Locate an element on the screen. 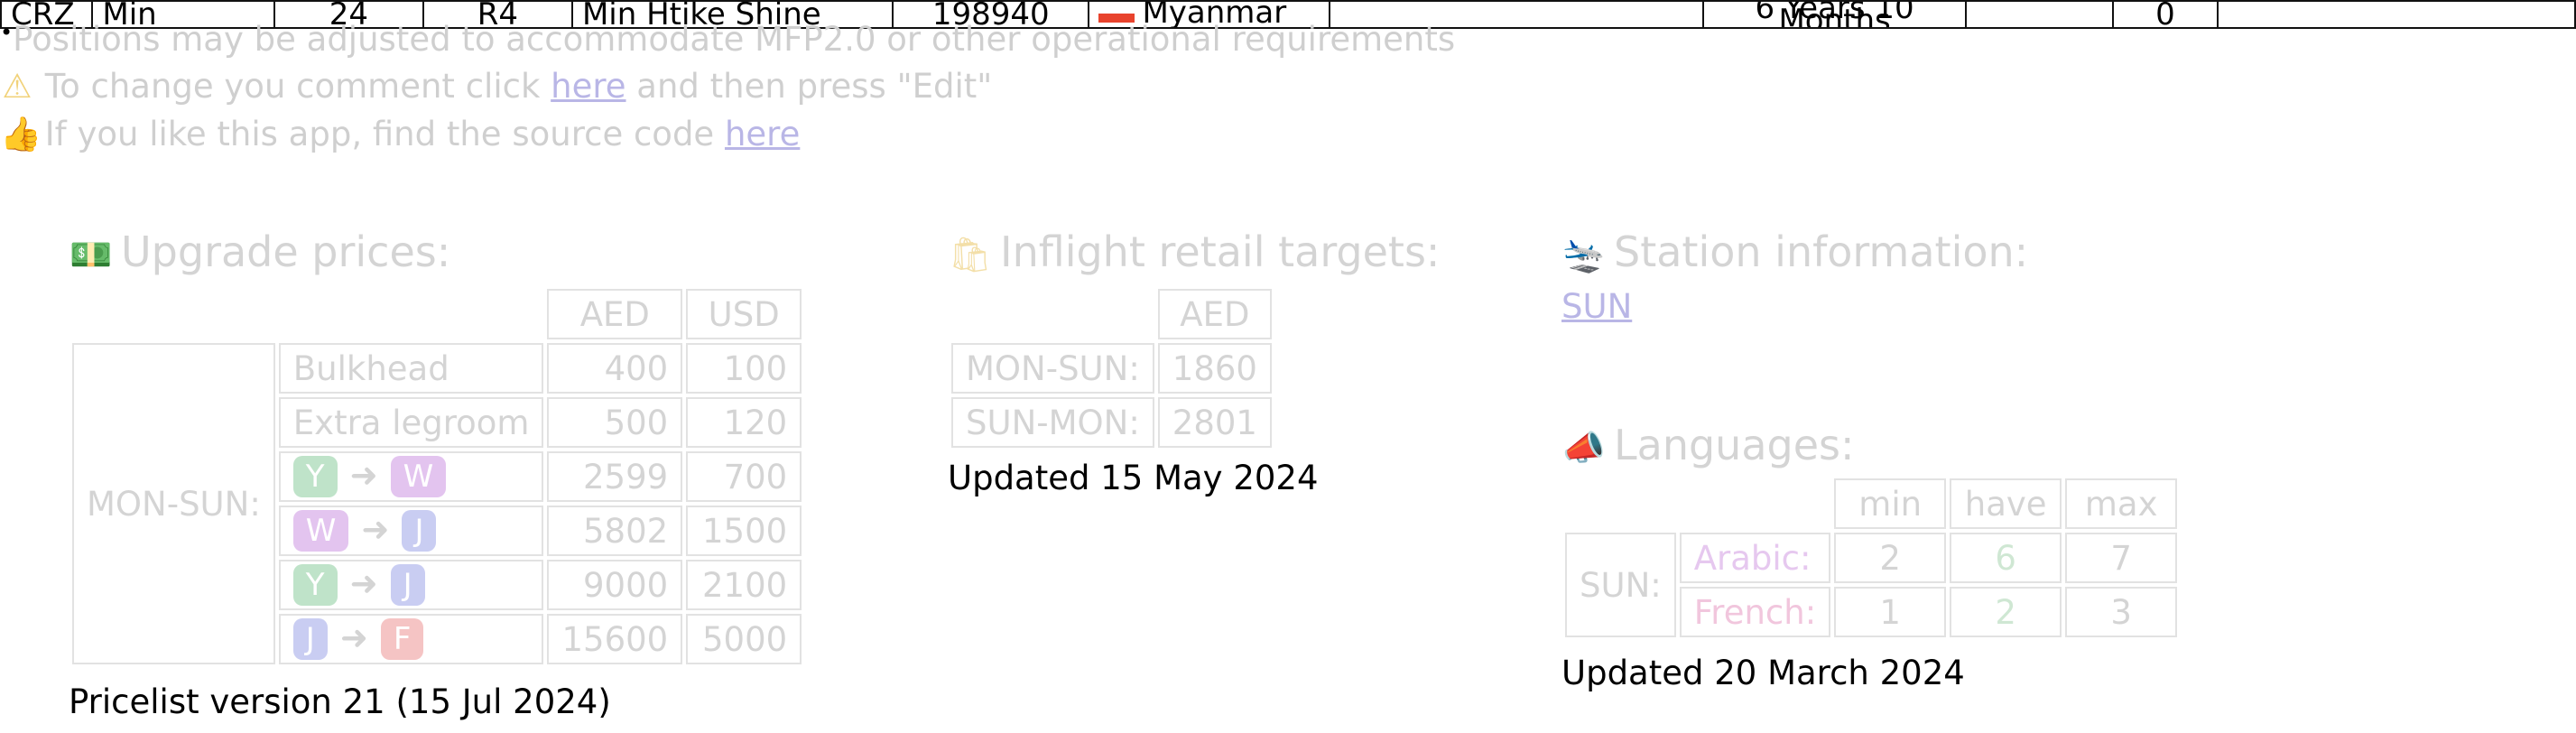 Image resolution: width=2576 pixels, height=733 pixels. currency-header: USD is located at coordinates (744, 314).